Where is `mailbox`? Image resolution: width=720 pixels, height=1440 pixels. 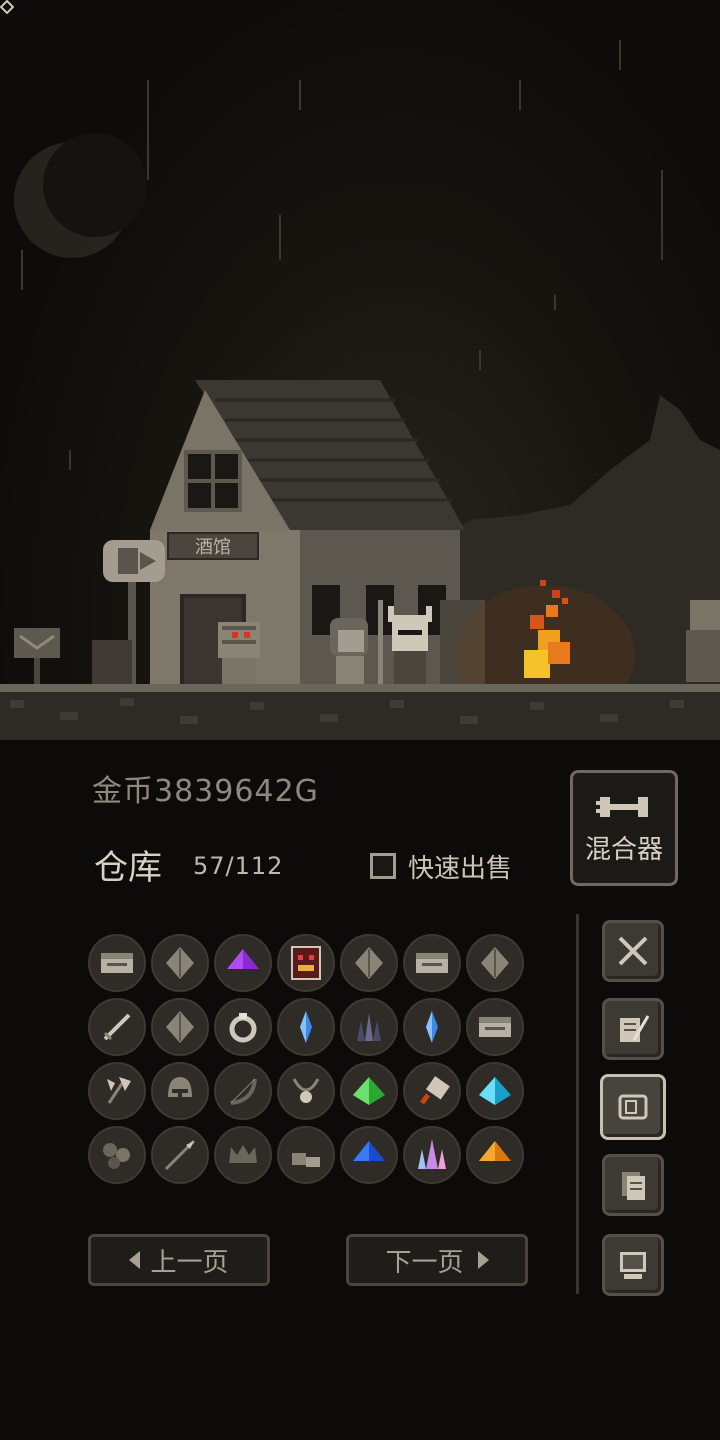
mailbox is located at coordinates (37, 657).